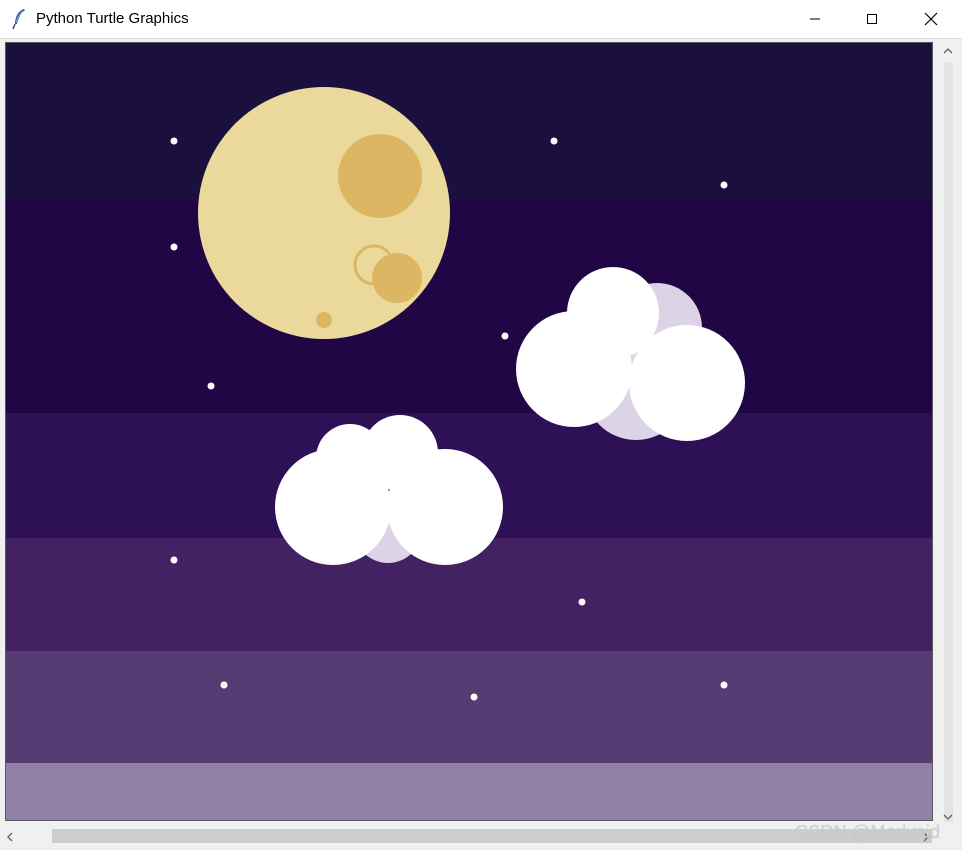  Describe the element at coordinates (324, 213) in the screenshot. I see `moon` at that location.